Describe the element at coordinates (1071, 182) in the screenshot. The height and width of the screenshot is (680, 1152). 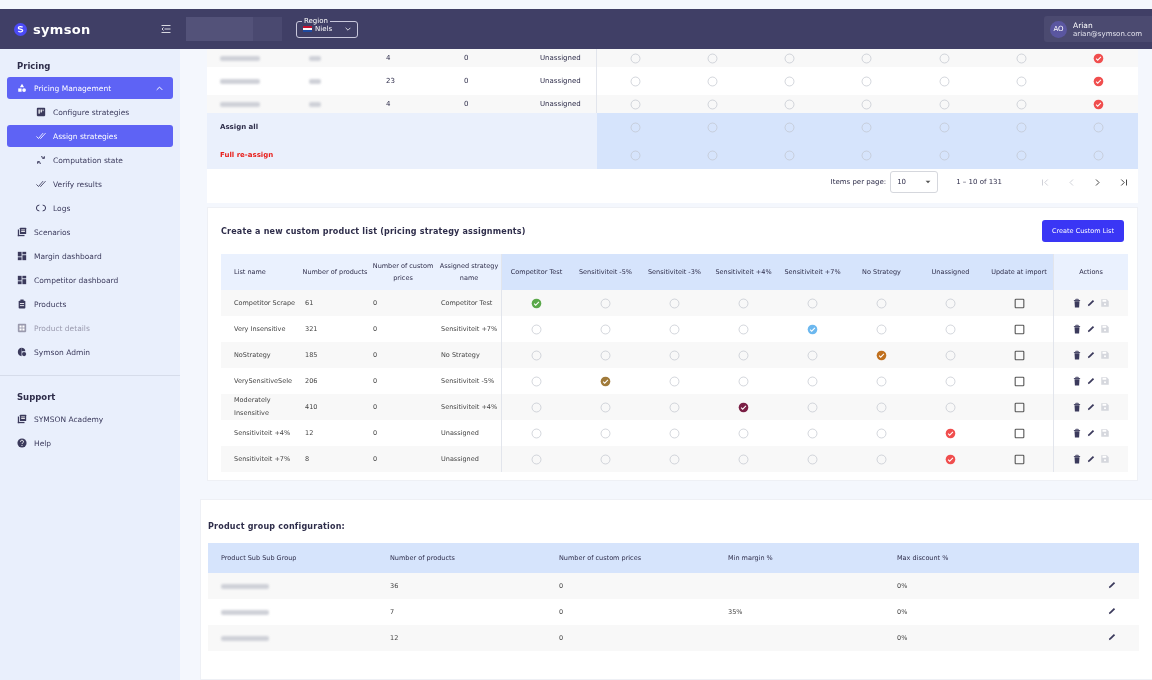
I see `previous-page-icon` at that location.